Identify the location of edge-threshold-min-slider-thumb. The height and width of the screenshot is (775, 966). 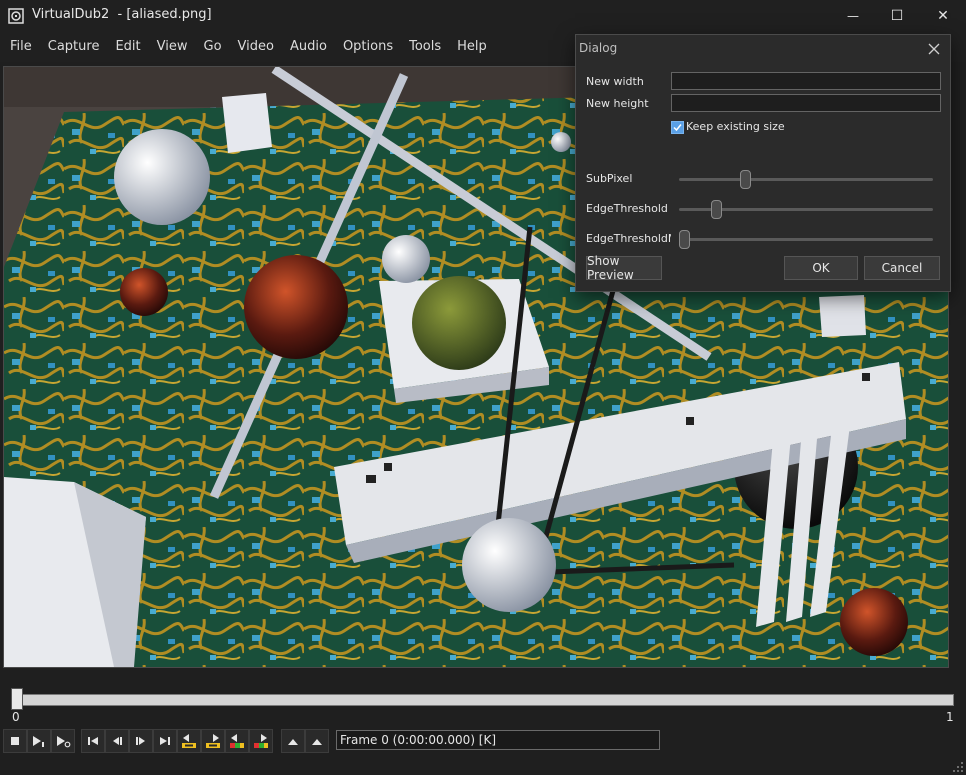
(684, 239).